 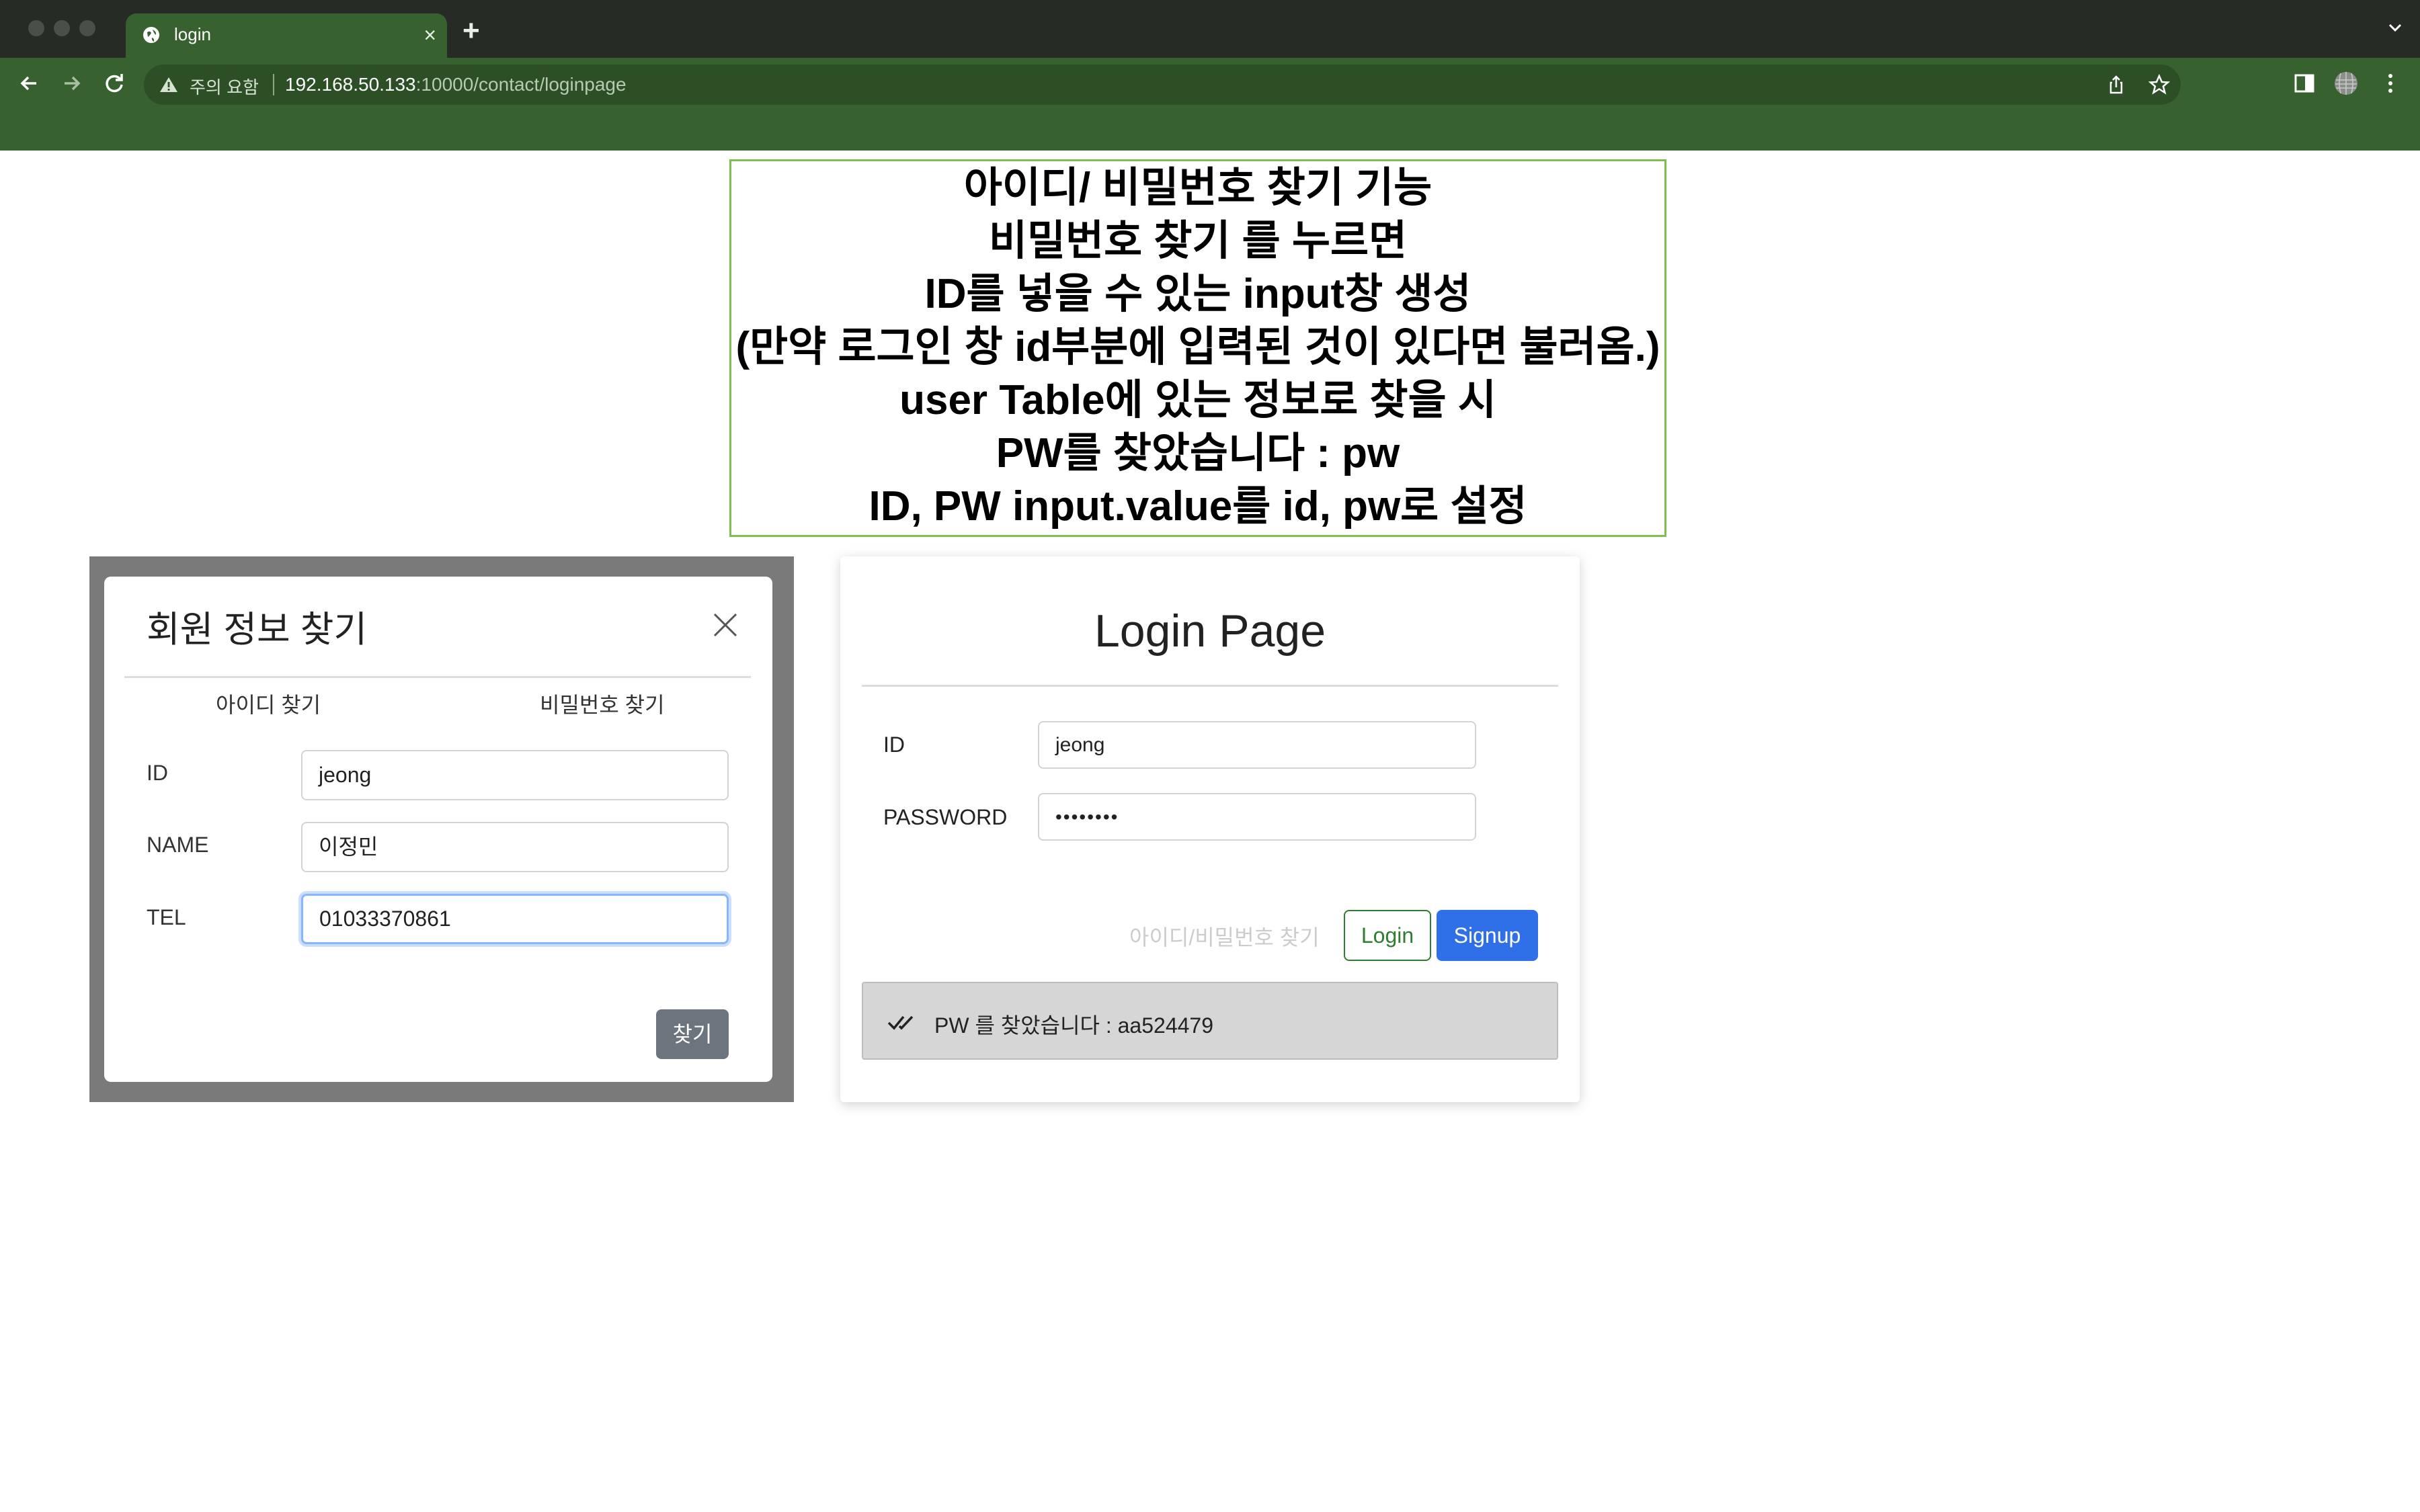 I want to click on id-field: jeong, so click(x=515, y=775).